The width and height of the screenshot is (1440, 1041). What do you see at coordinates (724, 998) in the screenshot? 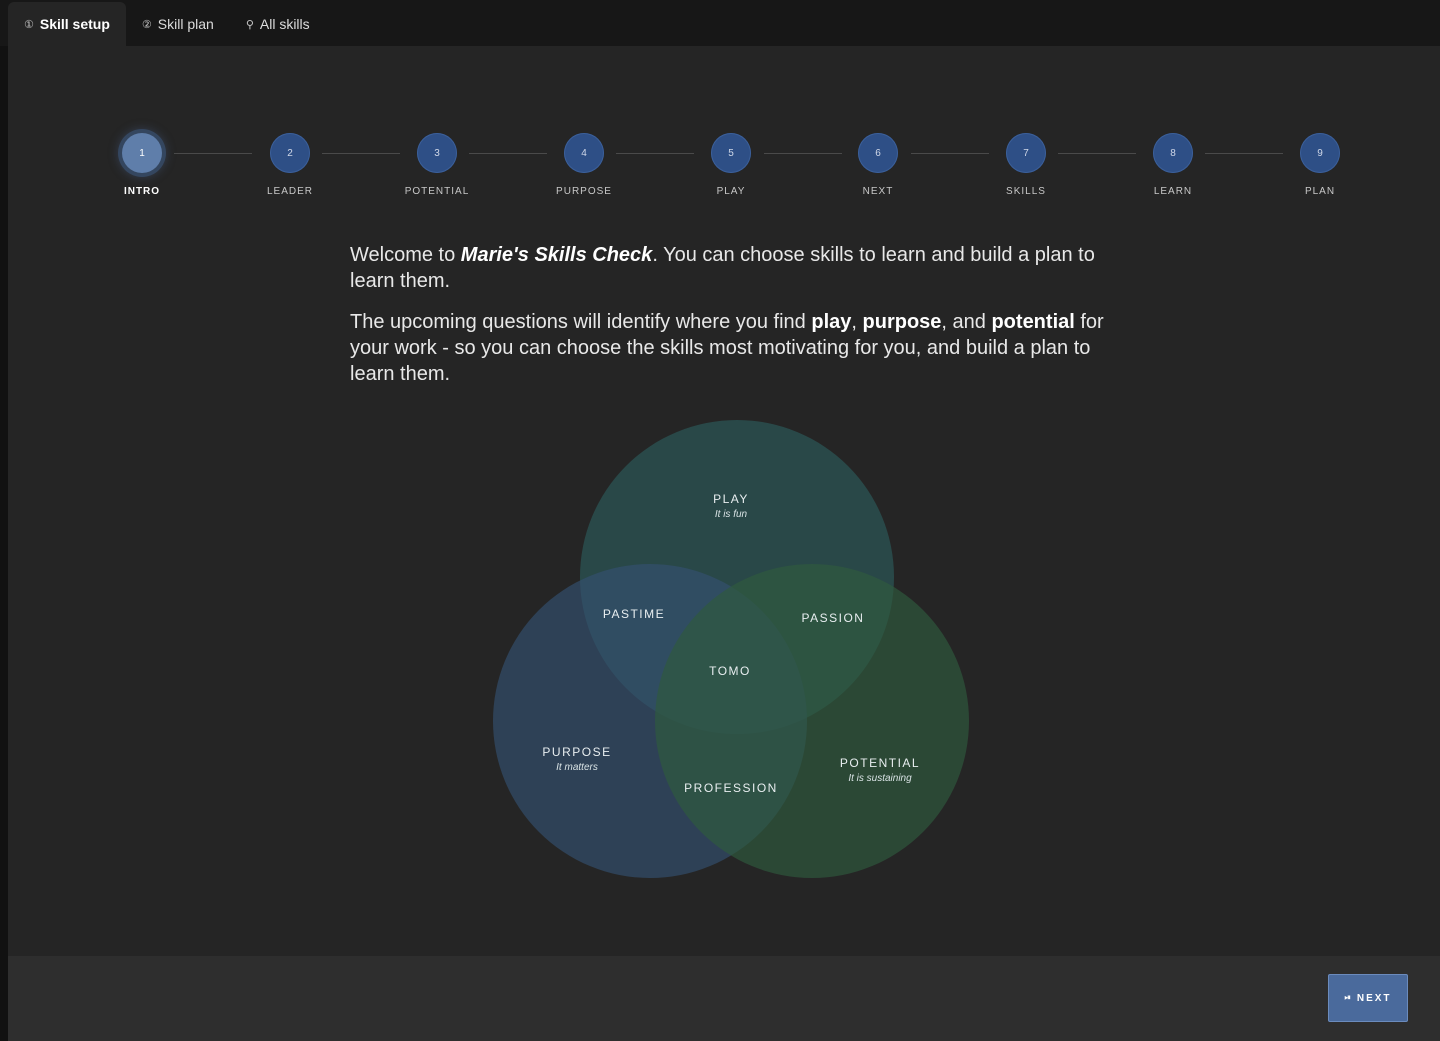
I see `footer-bar: ⏯ NEXT` at bounding box center [724, 998].